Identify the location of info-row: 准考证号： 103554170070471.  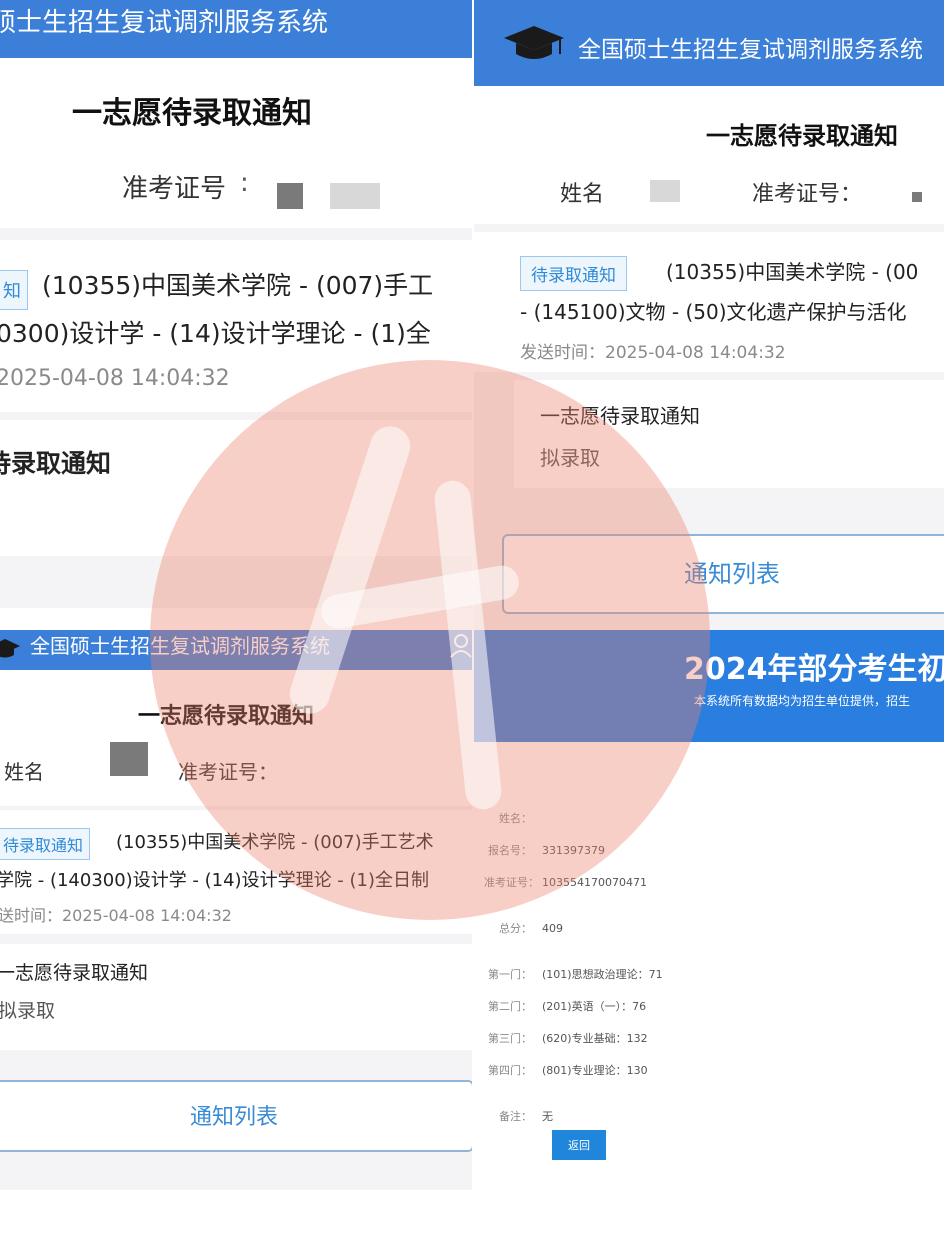
(565, 882).